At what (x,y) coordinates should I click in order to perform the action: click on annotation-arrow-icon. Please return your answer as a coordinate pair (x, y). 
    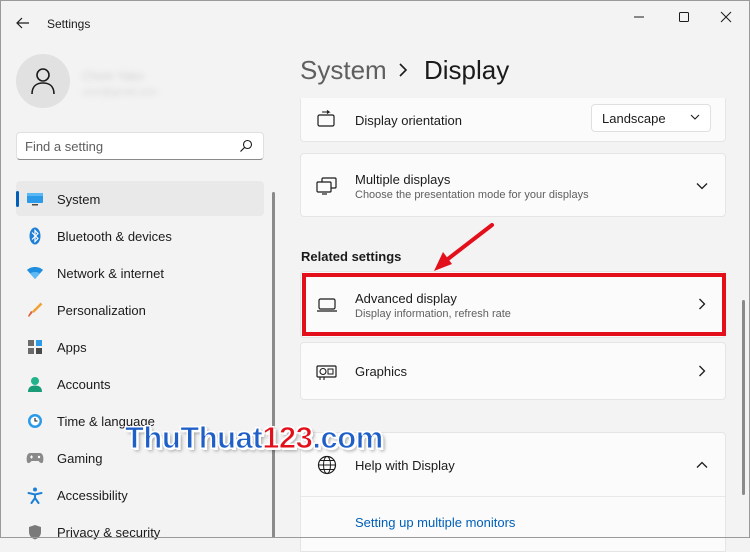
    Looking at the image, I should click on (464, 247).